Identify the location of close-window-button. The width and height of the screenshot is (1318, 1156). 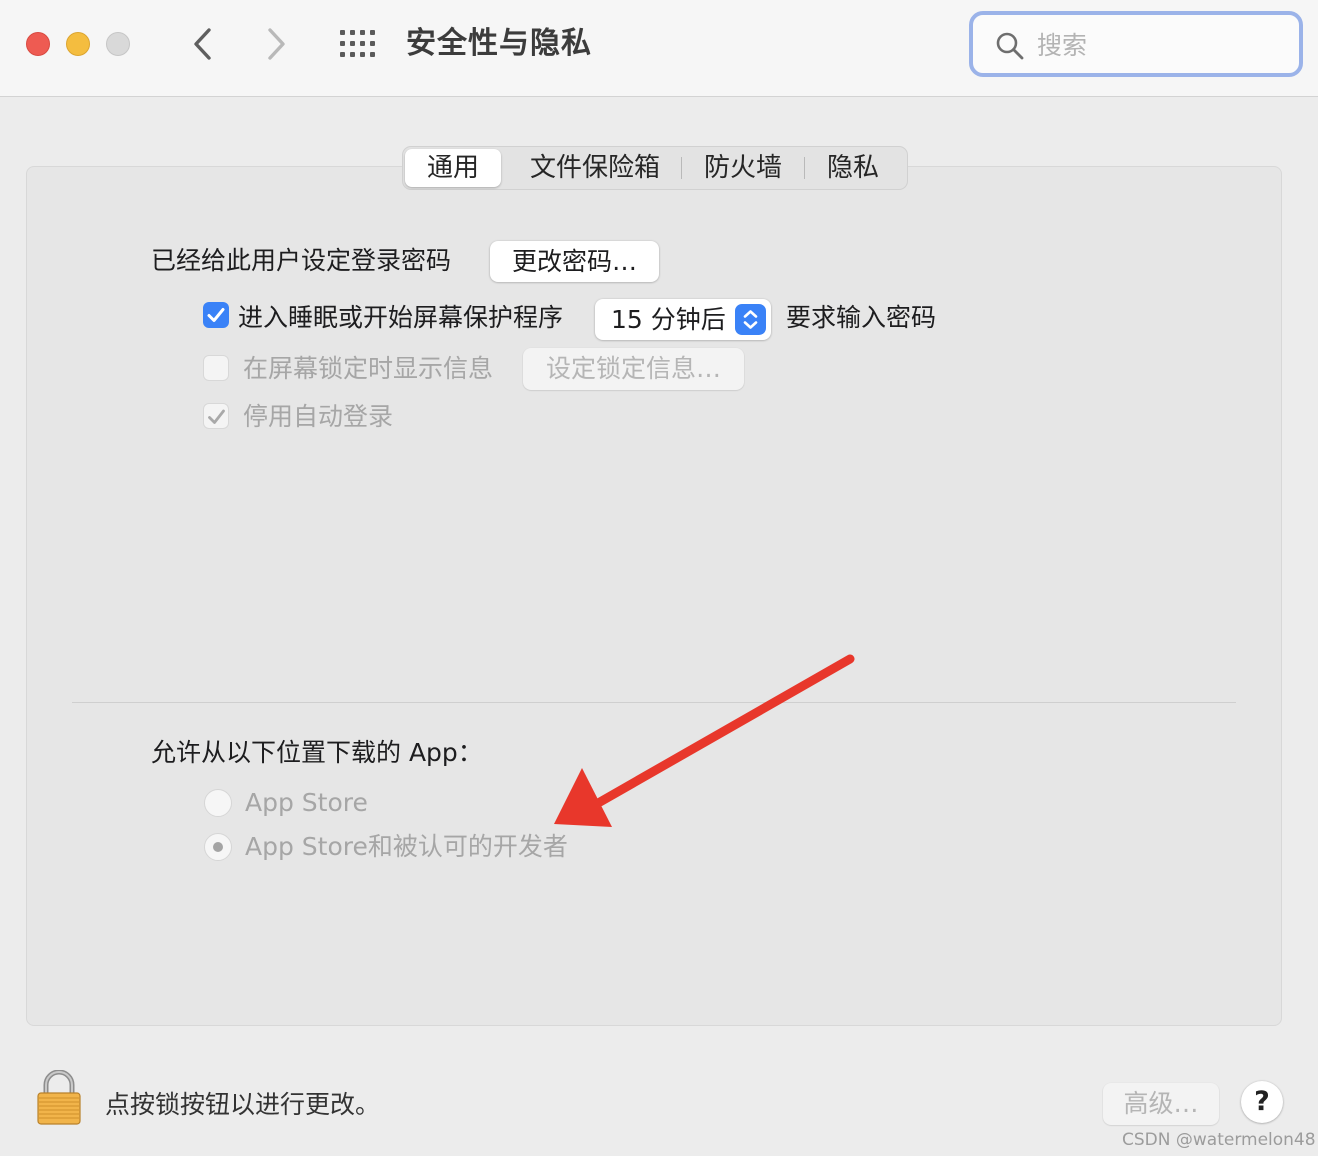
(38, 44).